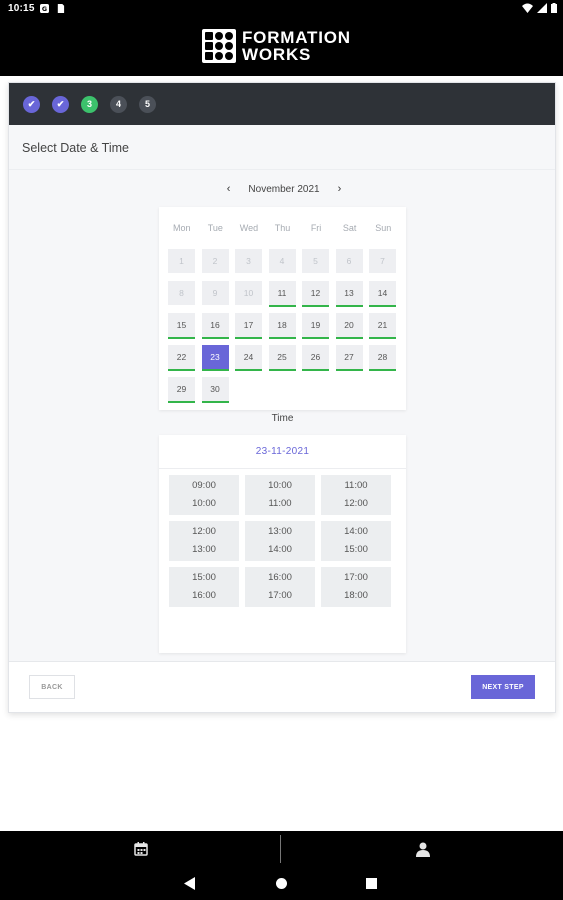 The height and width of the screenshot is (900, 563). Describe the element at coordinates (282, 228) in the screenshot. I see `weekday-header: Mon Tue Wed Thu Fri Sat Sun` at that location.